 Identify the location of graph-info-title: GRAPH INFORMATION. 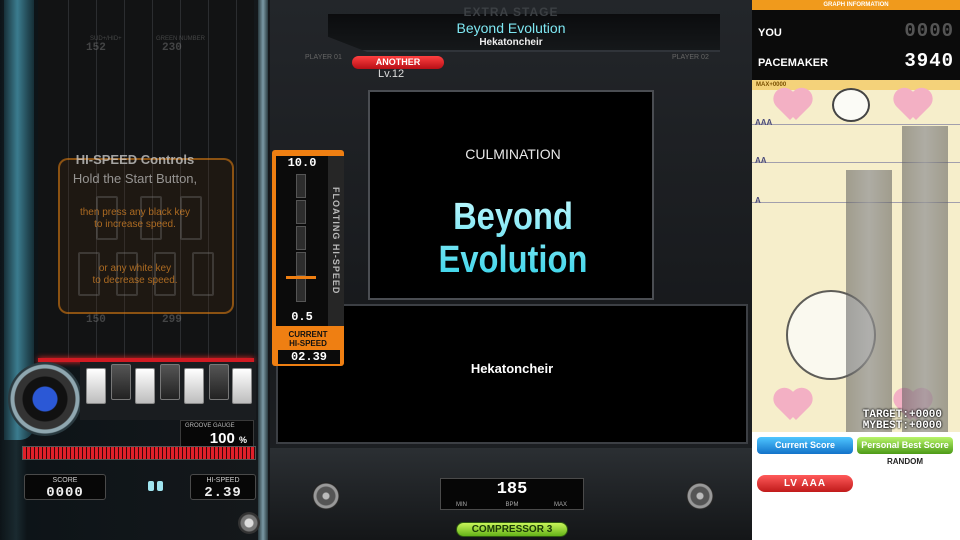
(856, 5).